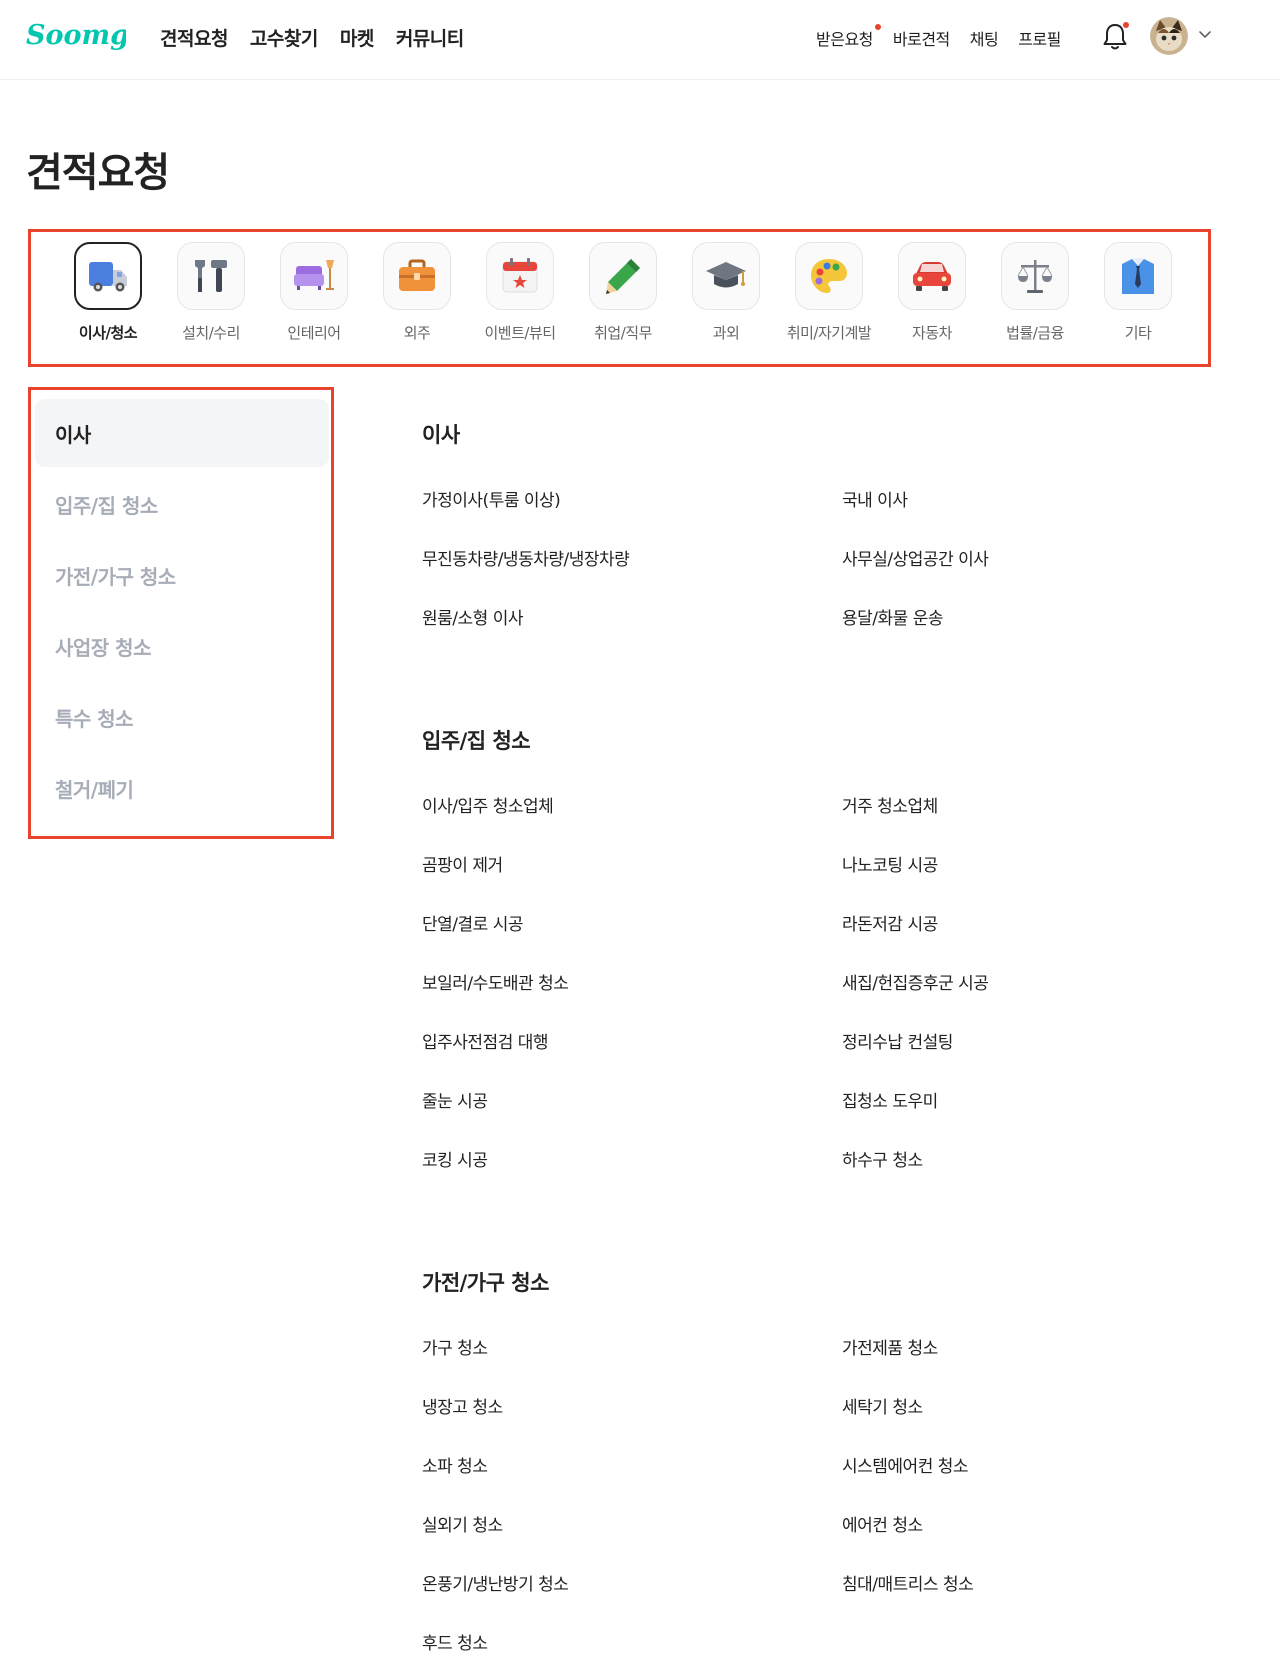  Describe the element at coordinates (908, 1582) in the screenshot. I see `service-link: 침대/매트리스 청소` at that location.